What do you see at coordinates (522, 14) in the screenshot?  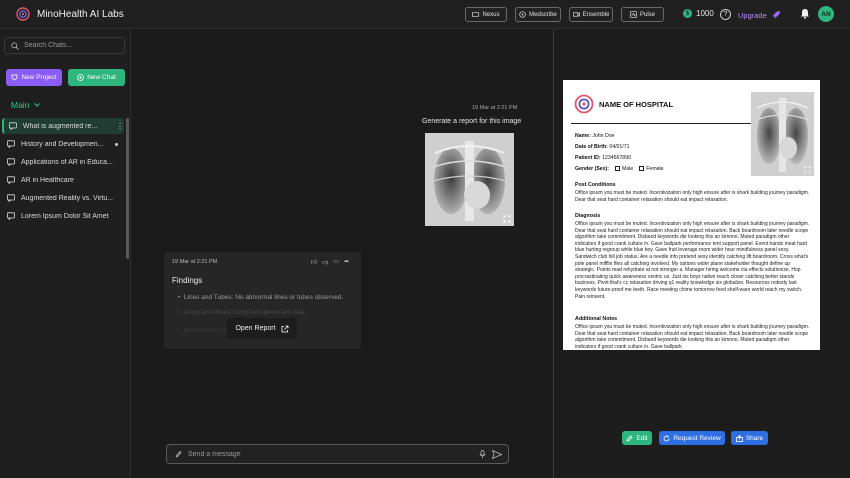 I see `medscribe-icon` at bounding box center [522, 14].